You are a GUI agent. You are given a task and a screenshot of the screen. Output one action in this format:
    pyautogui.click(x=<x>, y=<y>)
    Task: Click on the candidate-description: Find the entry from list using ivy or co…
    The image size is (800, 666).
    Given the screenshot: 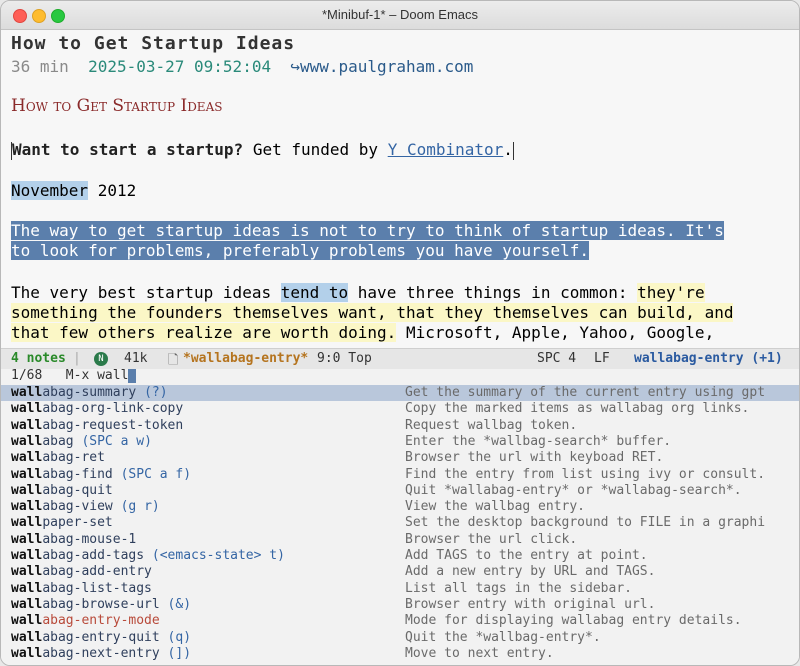 What is the action you would take?
    pyautogui.click(x=585, y=474)
    